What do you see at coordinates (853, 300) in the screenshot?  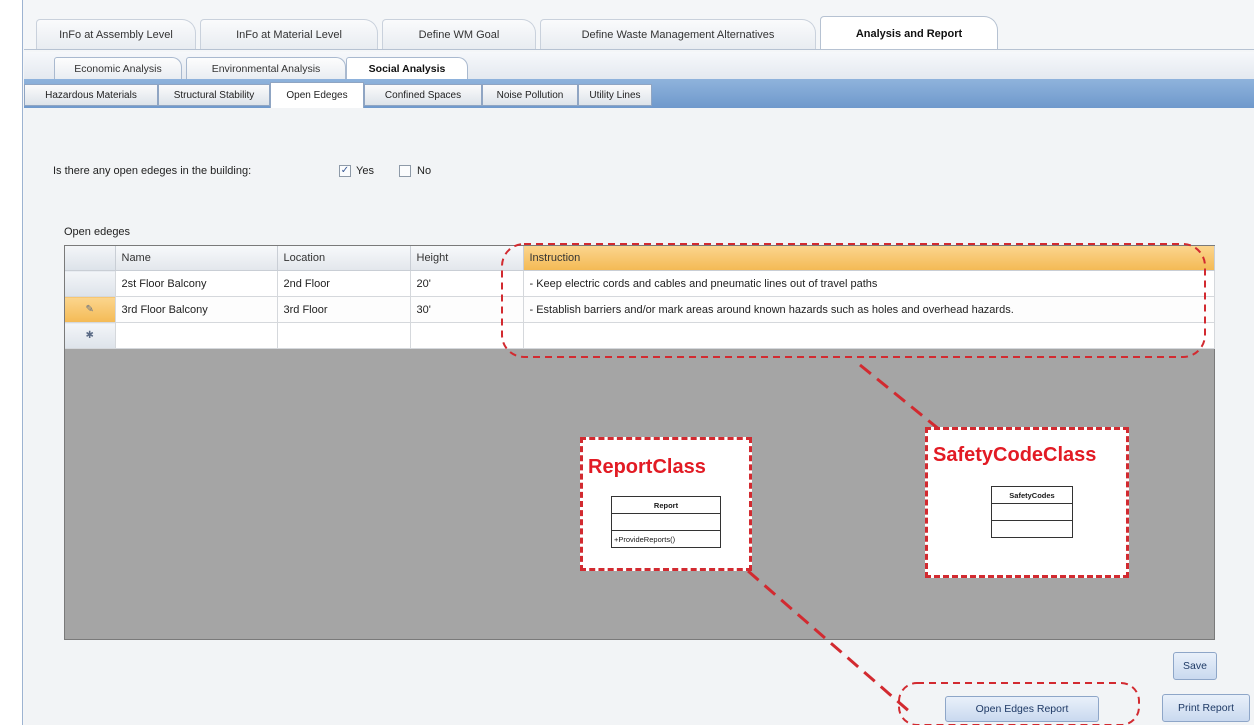 I see `instruction-highlight-oval` at bounding box center [853, 300].